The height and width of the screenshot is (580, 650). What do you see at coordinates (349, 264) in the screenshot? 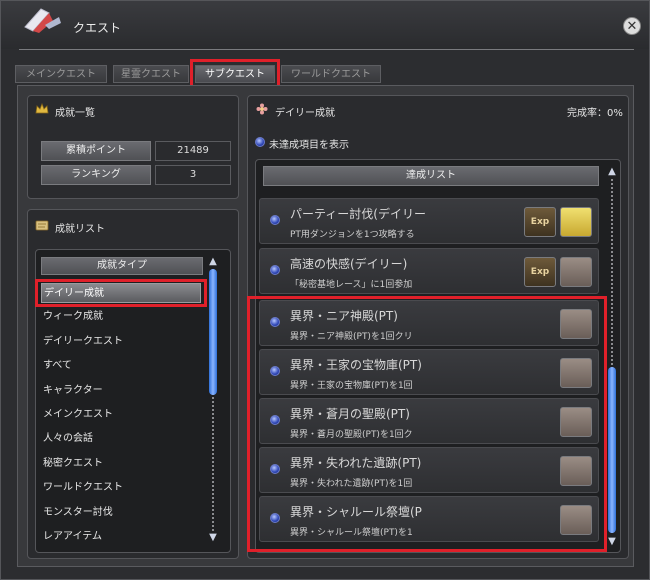
I see `item-name: 高速の快感(デイリー)` at bounding box center [349, 264].